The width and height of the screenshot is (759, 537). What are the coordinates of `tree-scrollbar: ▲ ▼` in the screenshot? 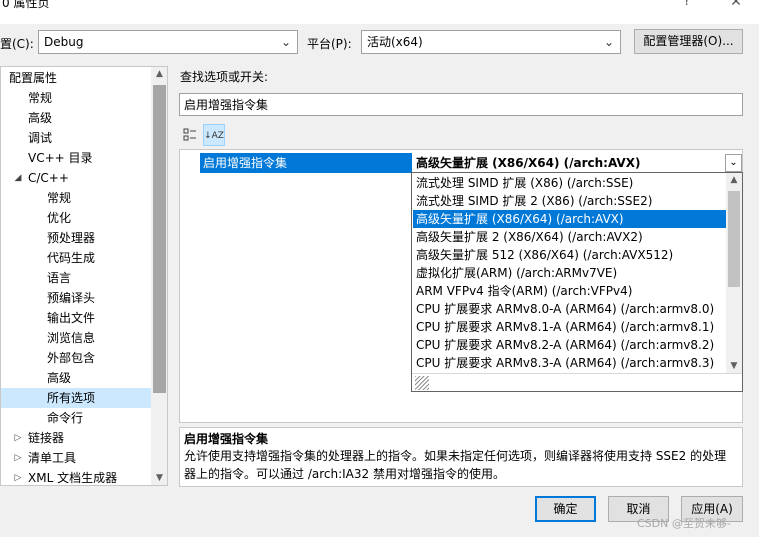 It's located at (159, 276).